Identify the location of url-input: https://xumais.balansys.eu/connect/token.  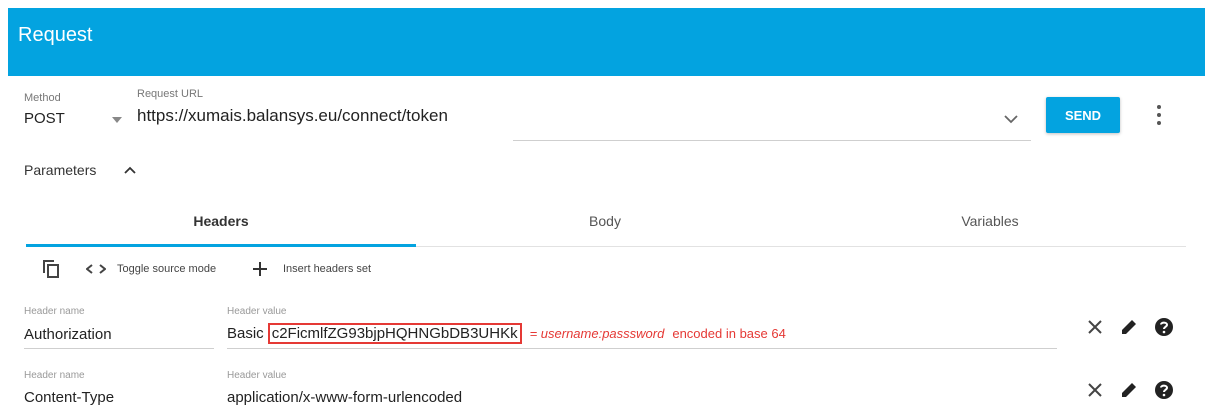
(292, 116).